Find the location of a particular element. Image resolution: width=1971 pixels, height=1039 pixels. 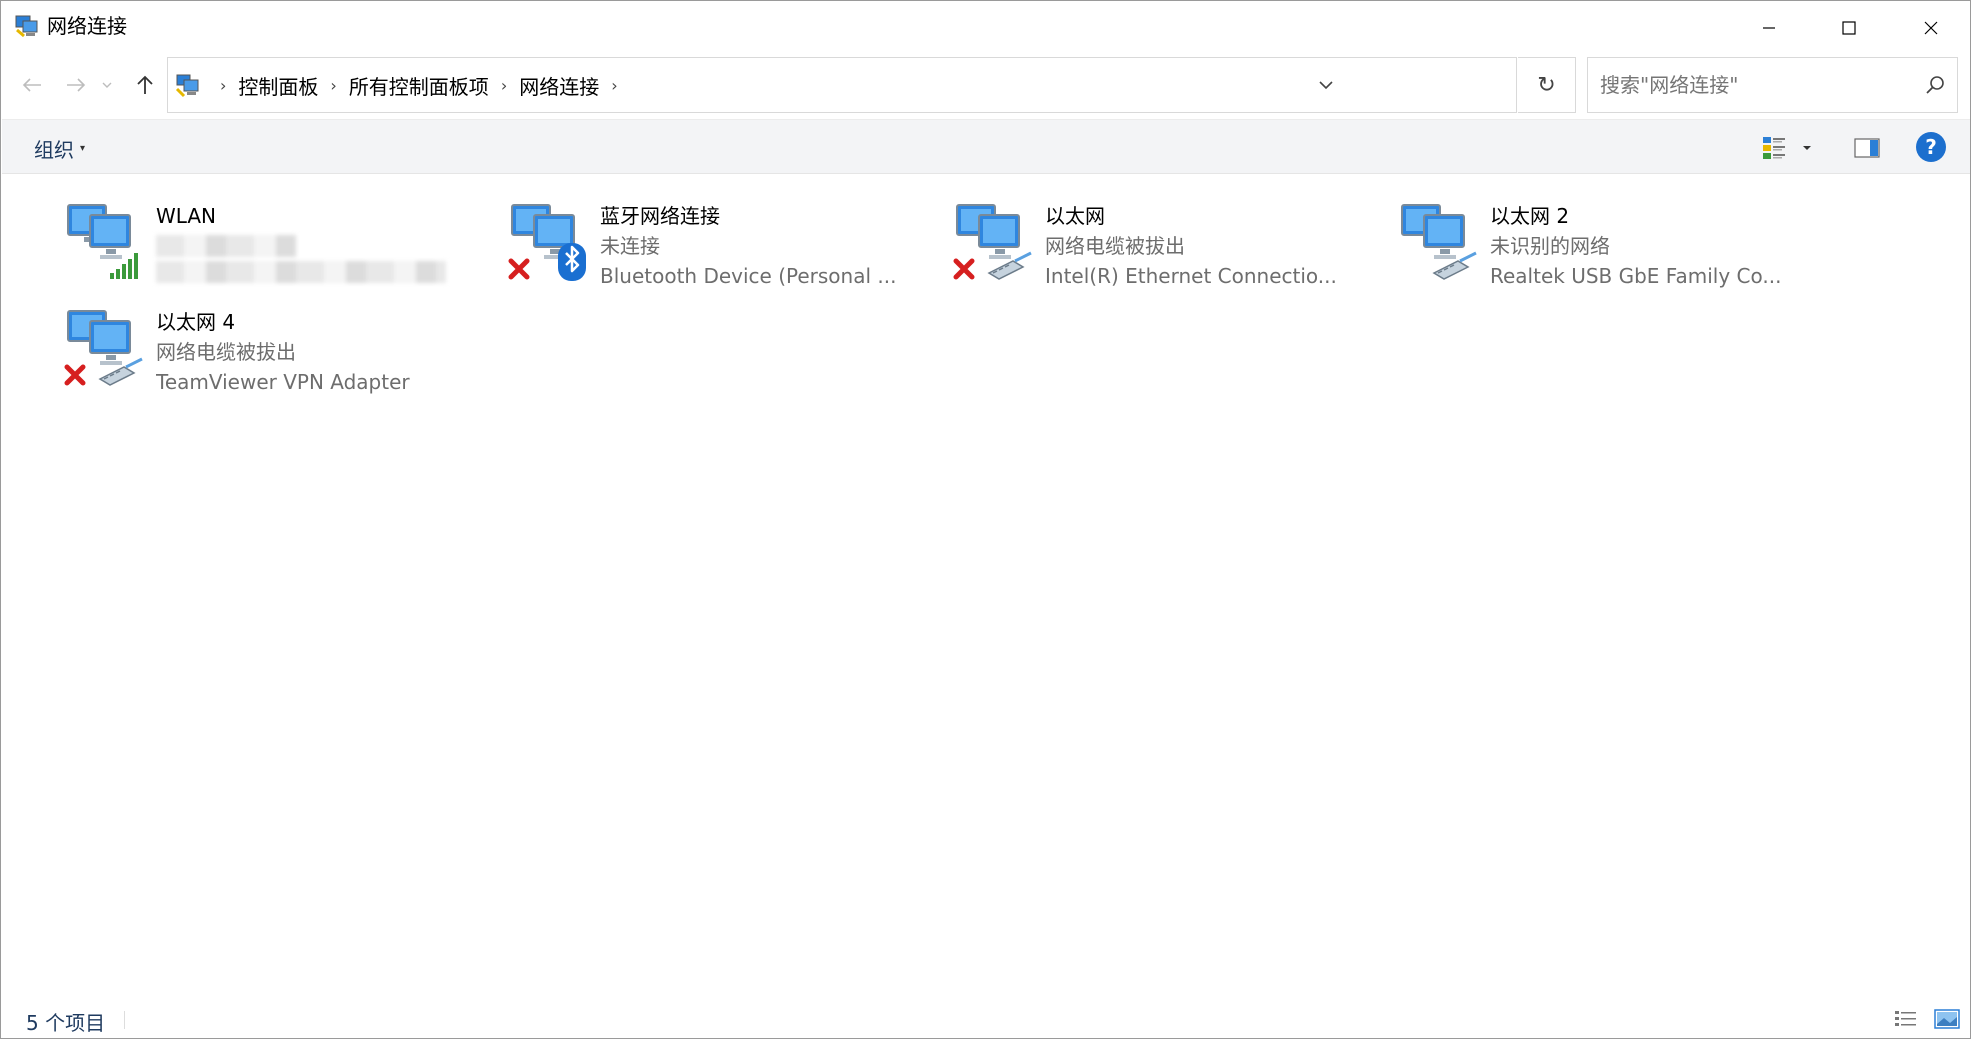

network-connections-icon is located at coordinates (26, 26).